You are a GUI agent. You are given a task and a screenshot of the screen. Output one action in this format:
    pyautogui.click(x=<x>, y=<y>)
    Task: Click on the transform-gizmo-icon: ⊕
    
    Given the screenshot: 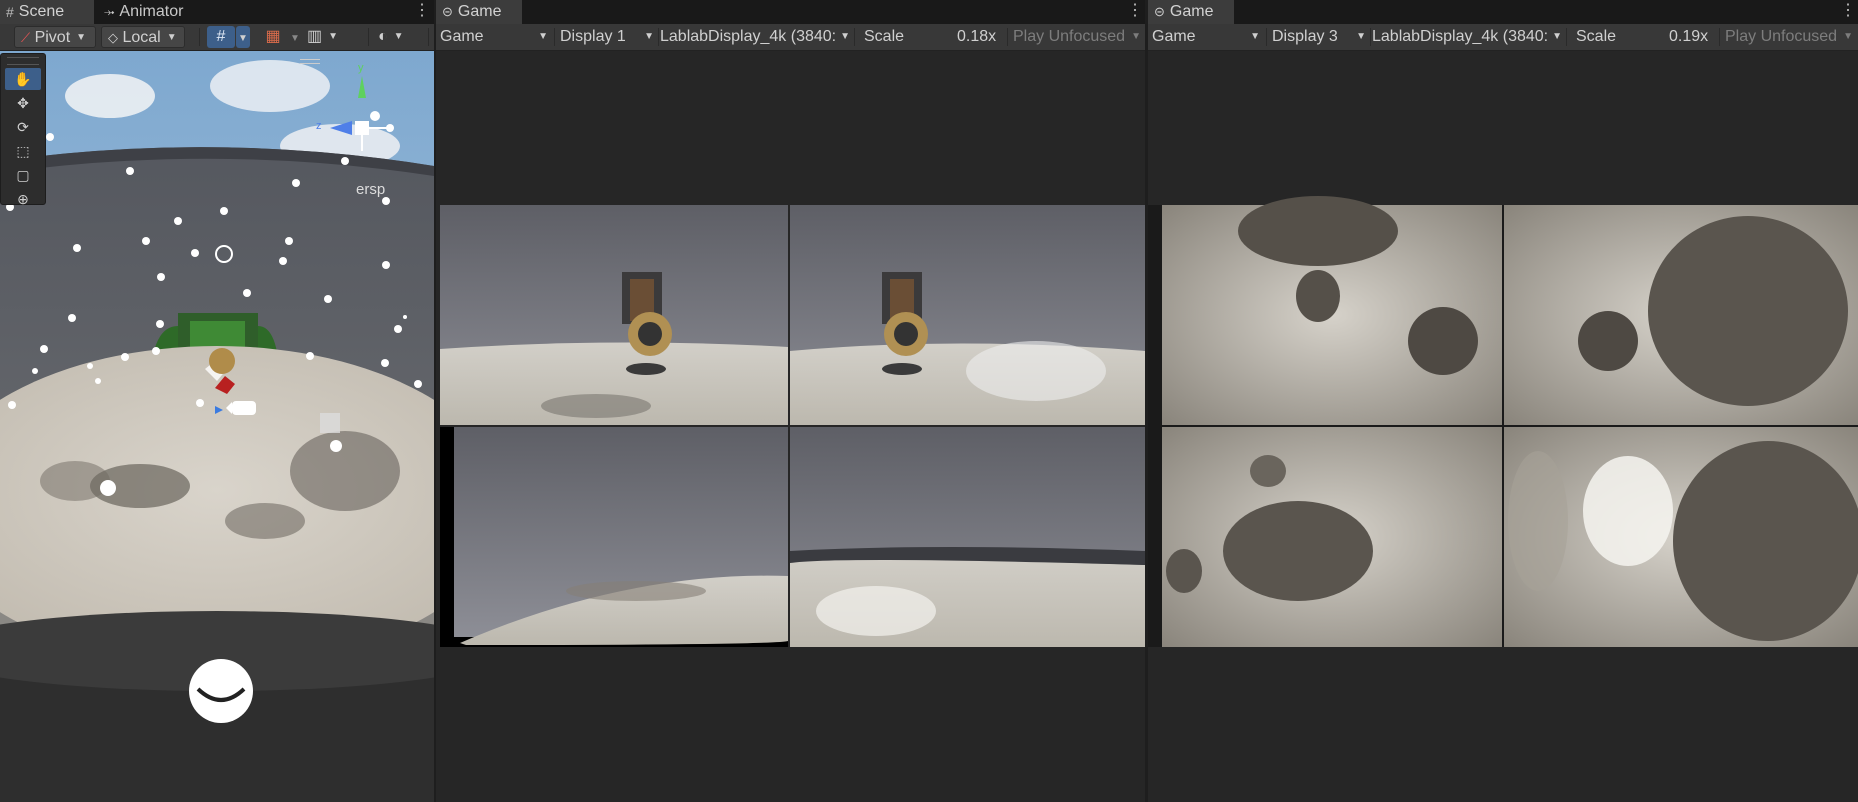 What is the action you would take?
    pyautogui.click(x=23, y=199)
    